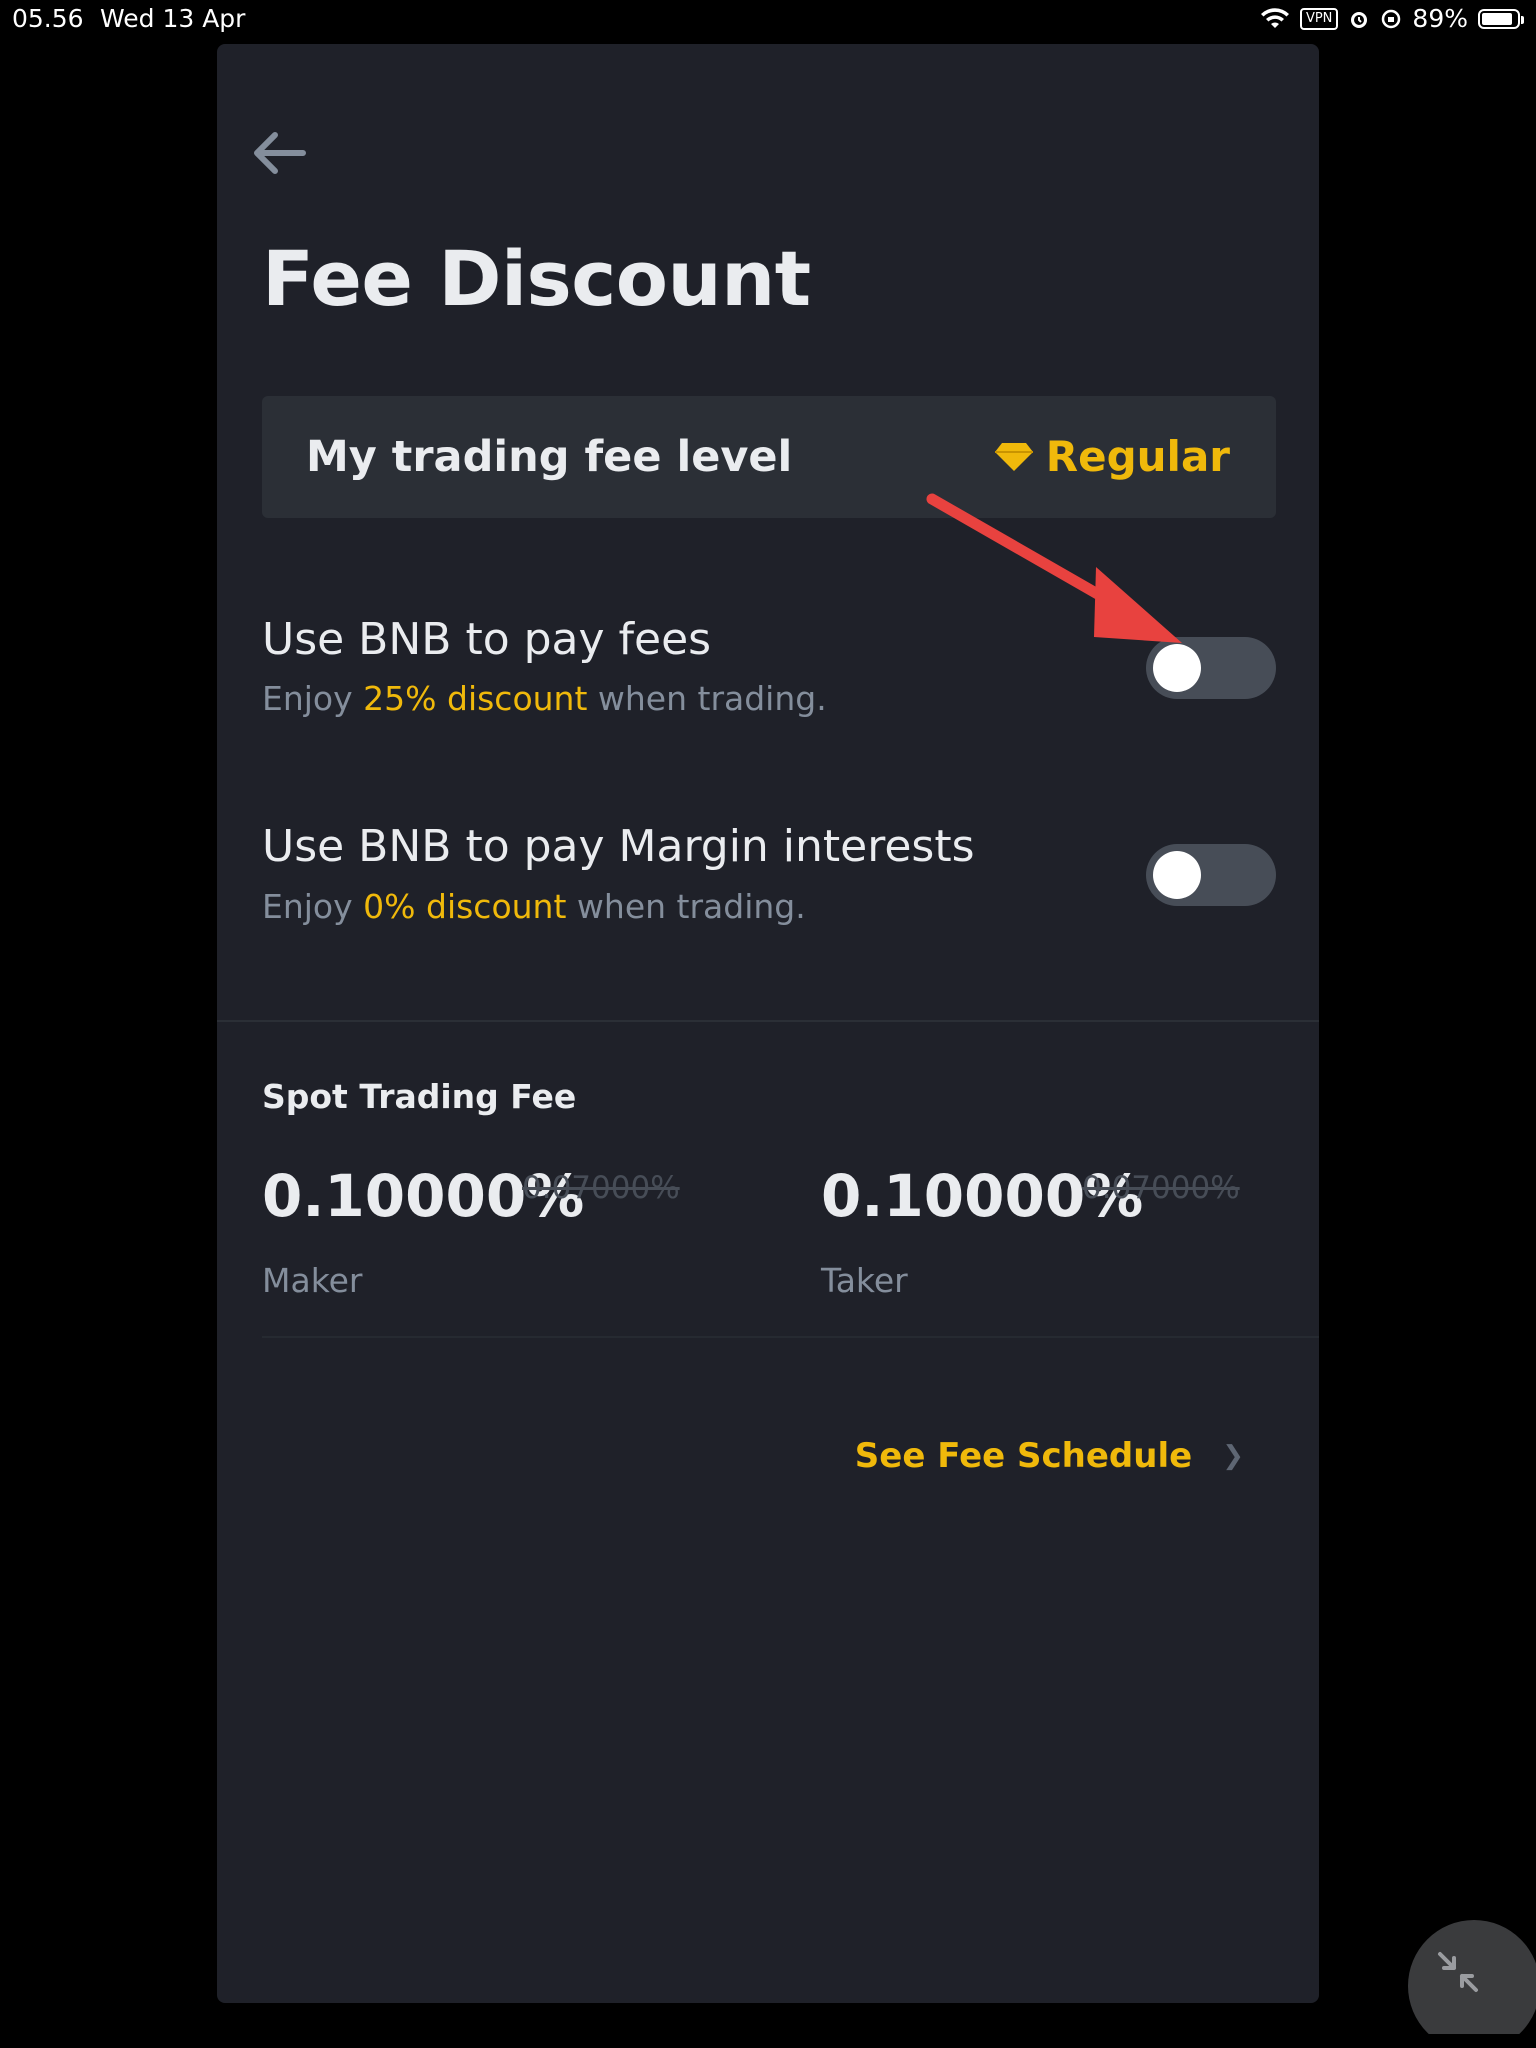  I want to click on bnb-fees-sub-prefix: Enjoy, so click(313, 698).